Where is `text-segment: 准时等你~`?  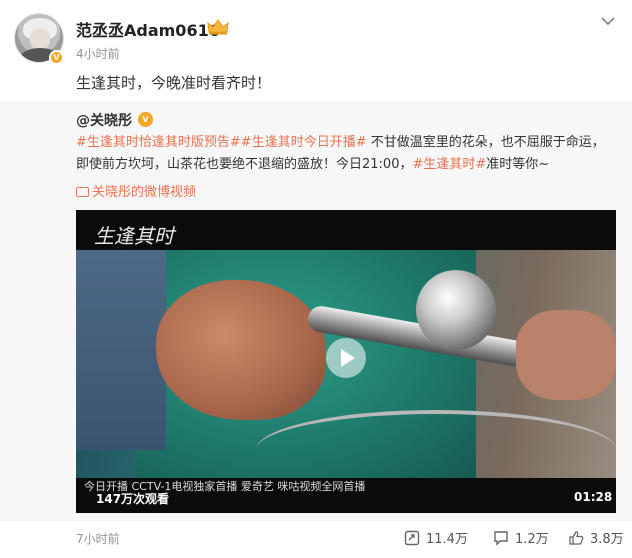 text-segment: 准时等你~ is located at coordinates (518, 164).